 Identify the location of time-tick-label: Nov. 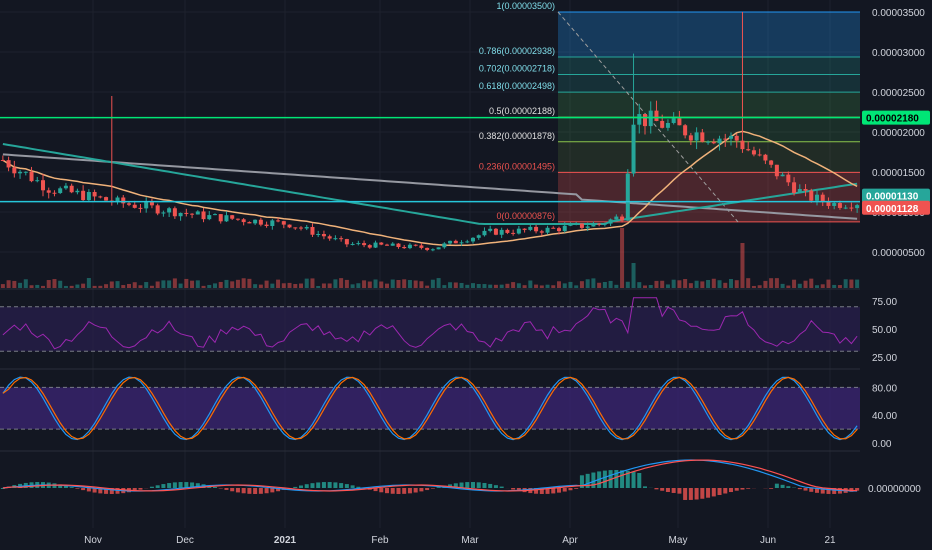
(93, 540).